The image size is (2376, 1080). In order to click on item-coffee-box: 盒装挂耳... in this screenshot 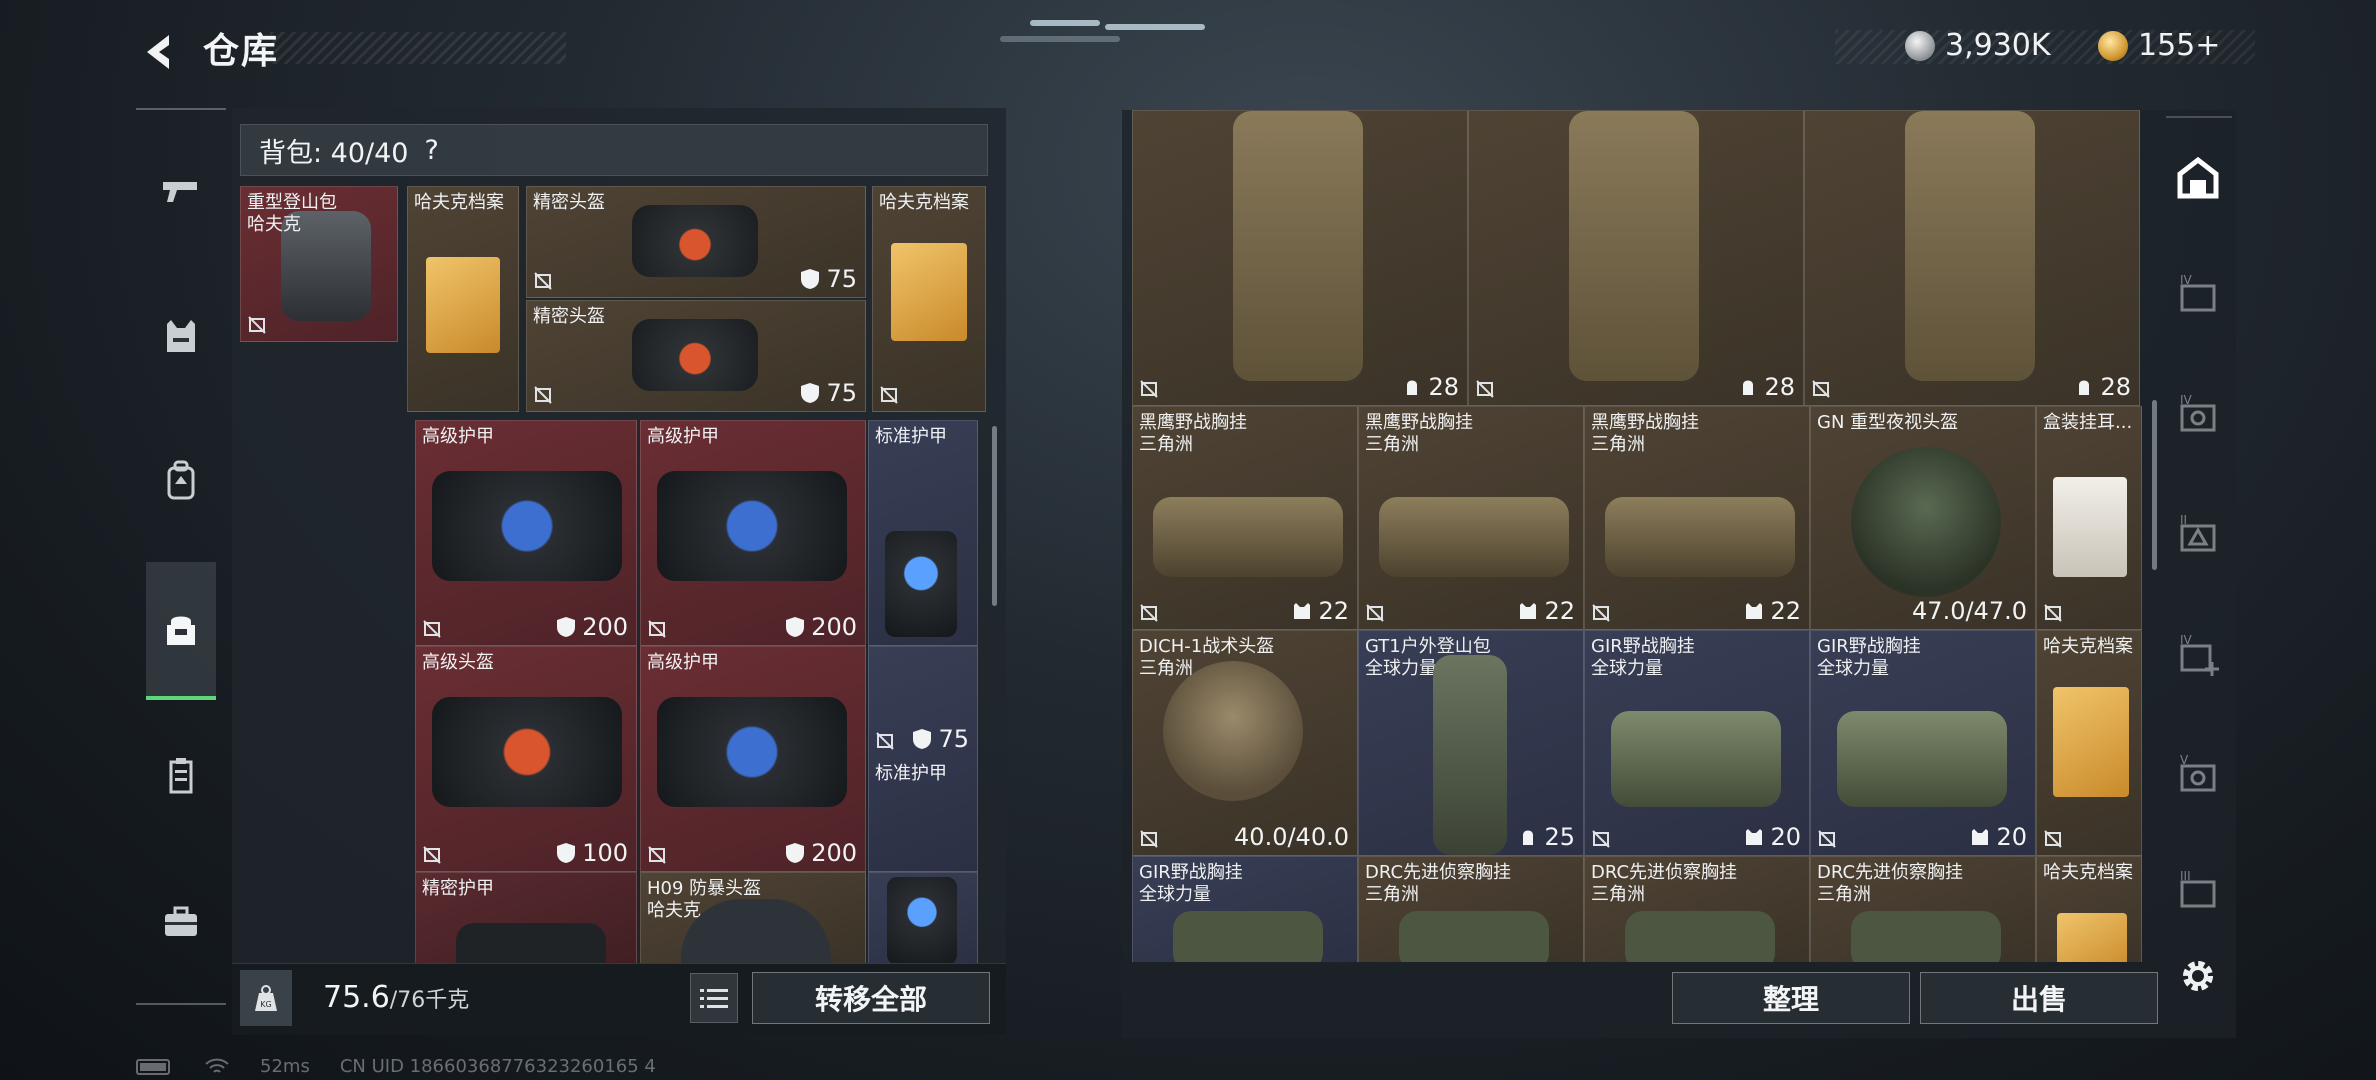, I will do `click(2089, 518)`.